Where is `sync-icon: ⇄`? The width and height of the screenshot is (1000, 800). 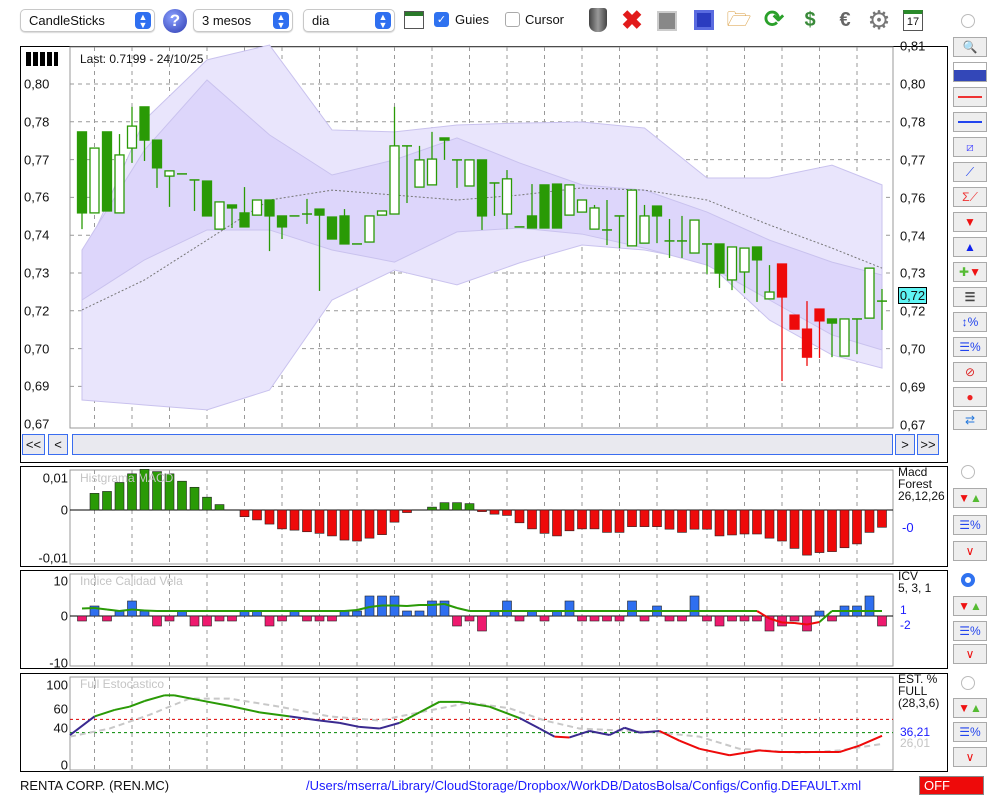 sync-icon: ⇄ is located at coordinates (970, 420).